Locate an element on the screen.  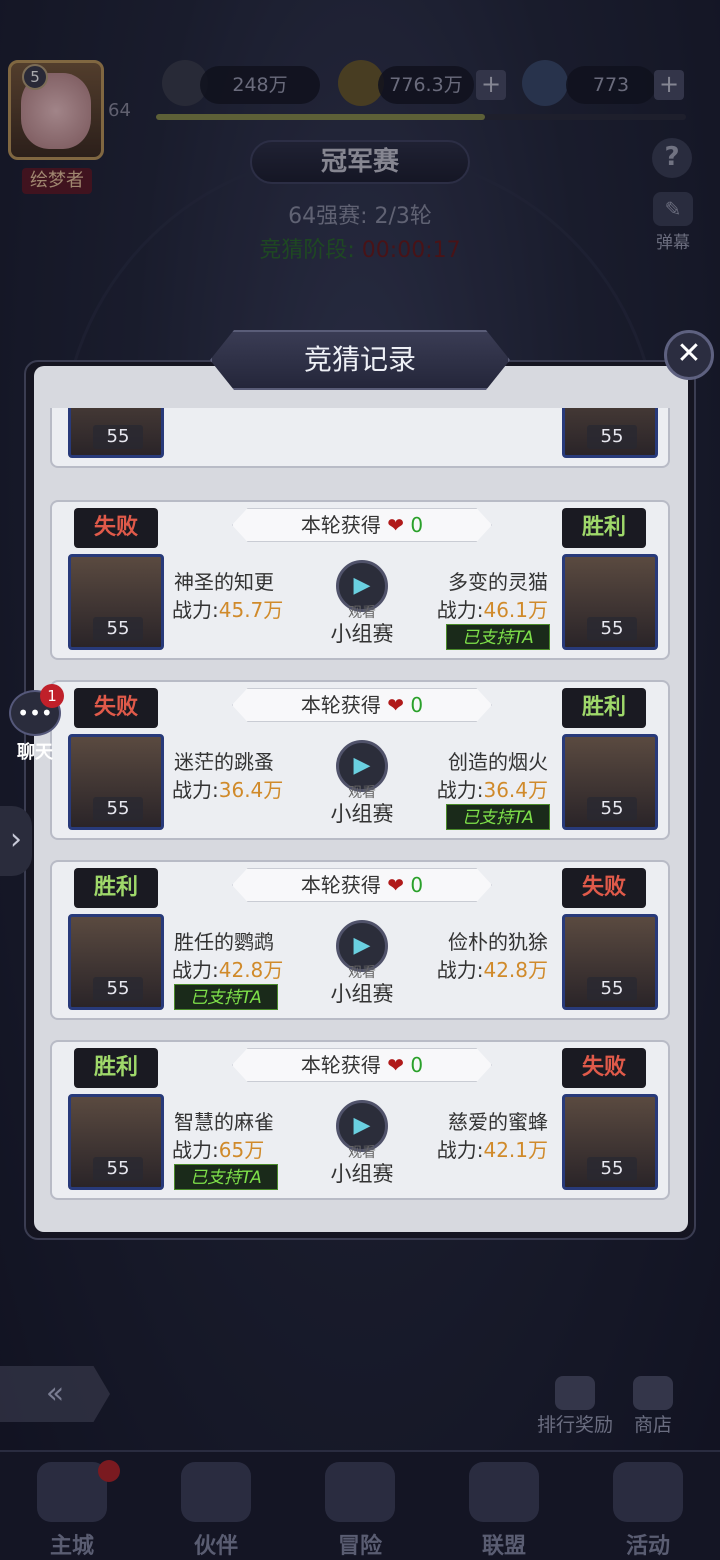
left-player-power: 战力:42.8万 is located at coordinates (227, 968).